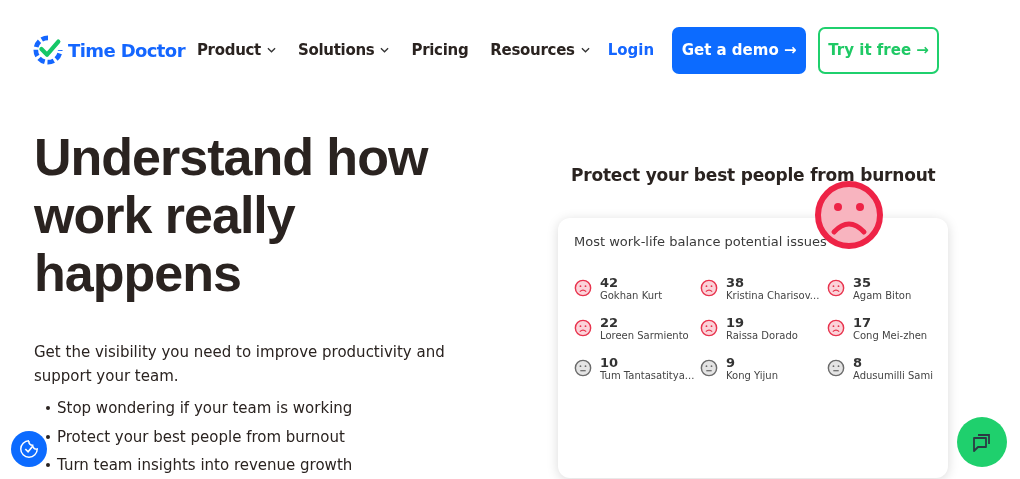 Image resolution: width=1020 pixels, height=479 pixels. Describe the element at coordinates (540, 50) in the screenshot. I see `nav-link: Resources` at that location.